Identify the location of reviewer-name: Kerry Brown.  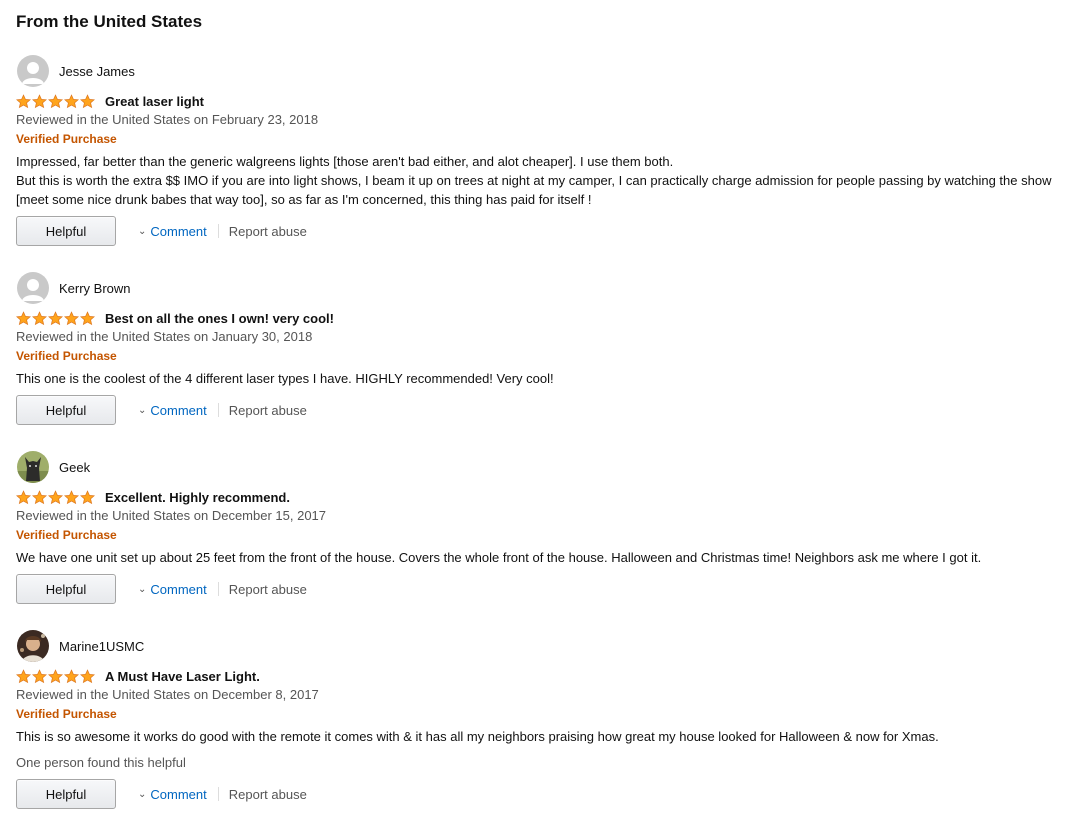
(95, 288).